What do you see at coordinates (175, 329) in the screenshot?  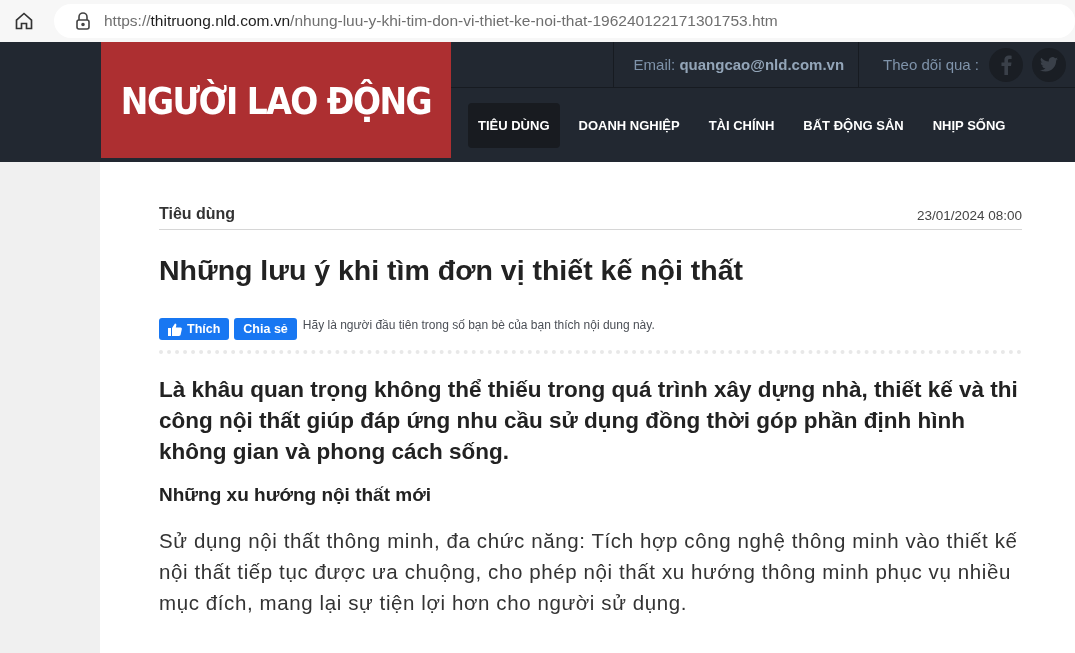 I see `thumbs-up-icon` at bounding box center [175, 329].